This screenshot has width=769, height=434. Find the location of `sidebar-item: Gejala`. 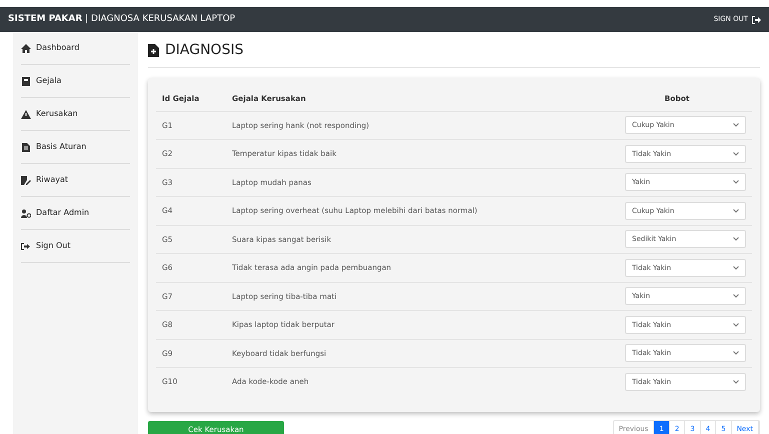

sidebar-item: Gejala is located at coordinates (75, 81).